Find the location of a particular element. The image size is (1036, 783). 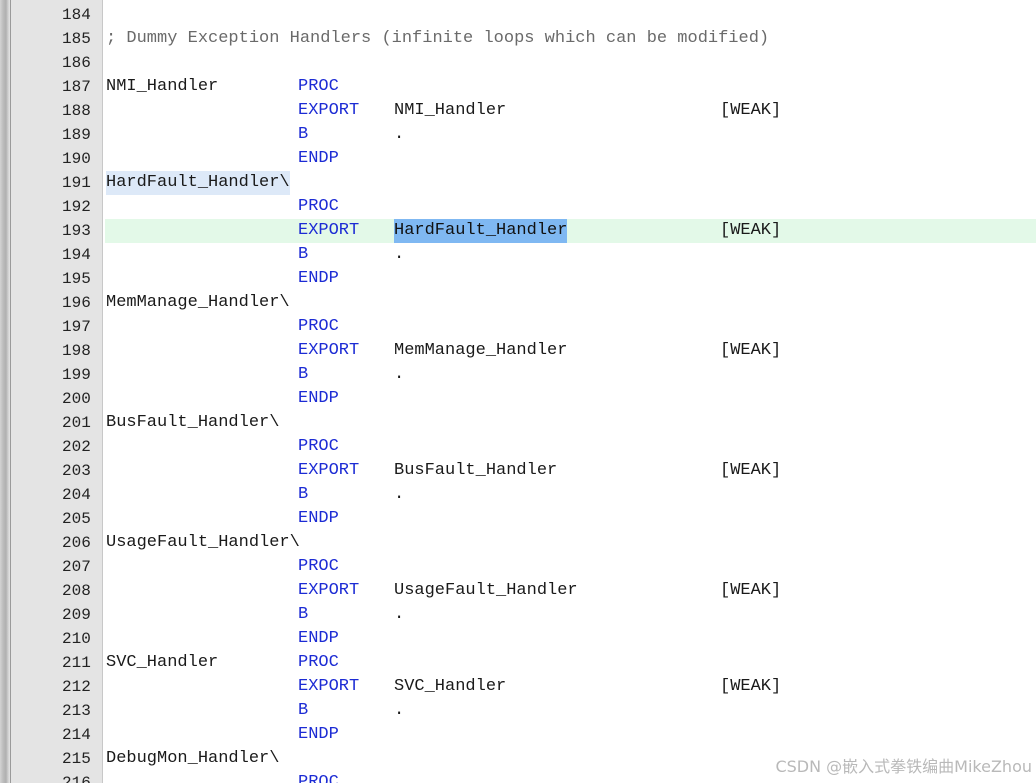

code-line: 198 EXPORT MemManage_Handler [WEAK] is located at coordinates (518, 351).